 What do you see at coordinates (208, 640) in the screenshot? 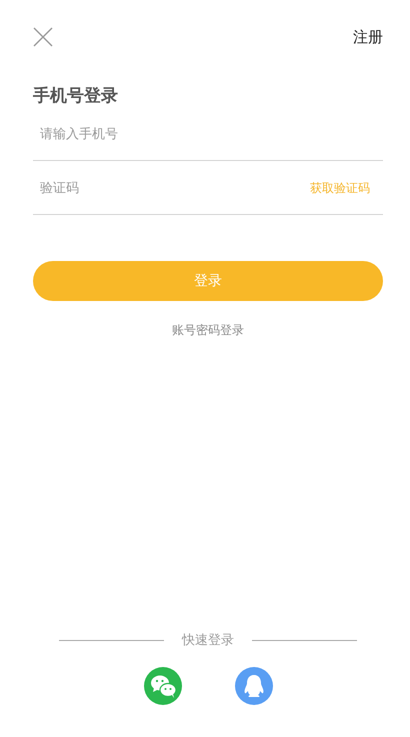
I see `quick-login-label: 快速登录` at bounding box center [208, 640].